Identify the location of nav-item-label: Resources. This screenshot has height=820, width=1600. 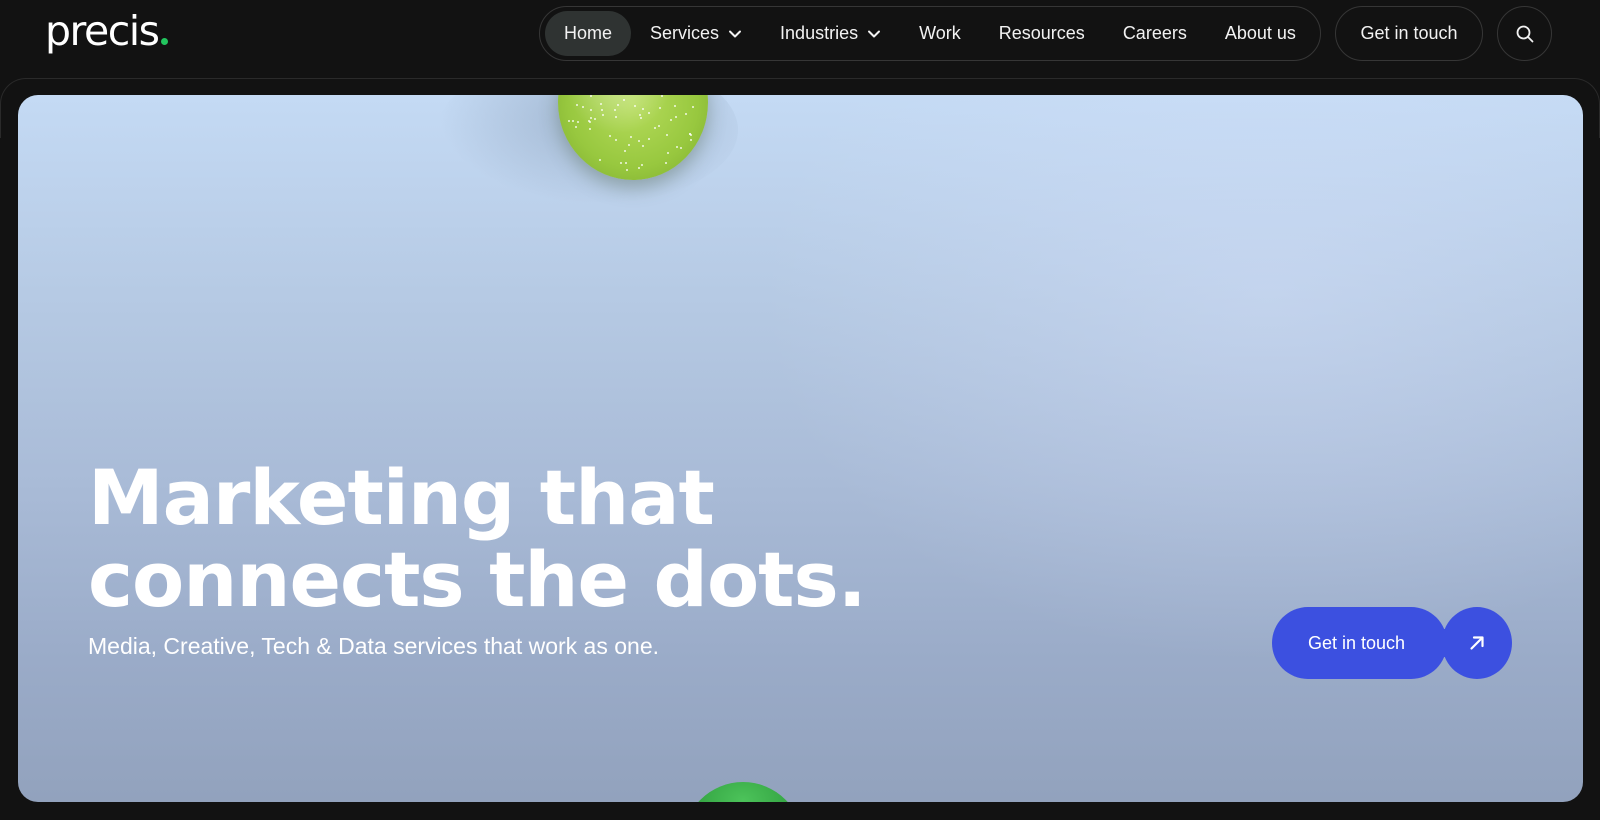
(1041, 33).